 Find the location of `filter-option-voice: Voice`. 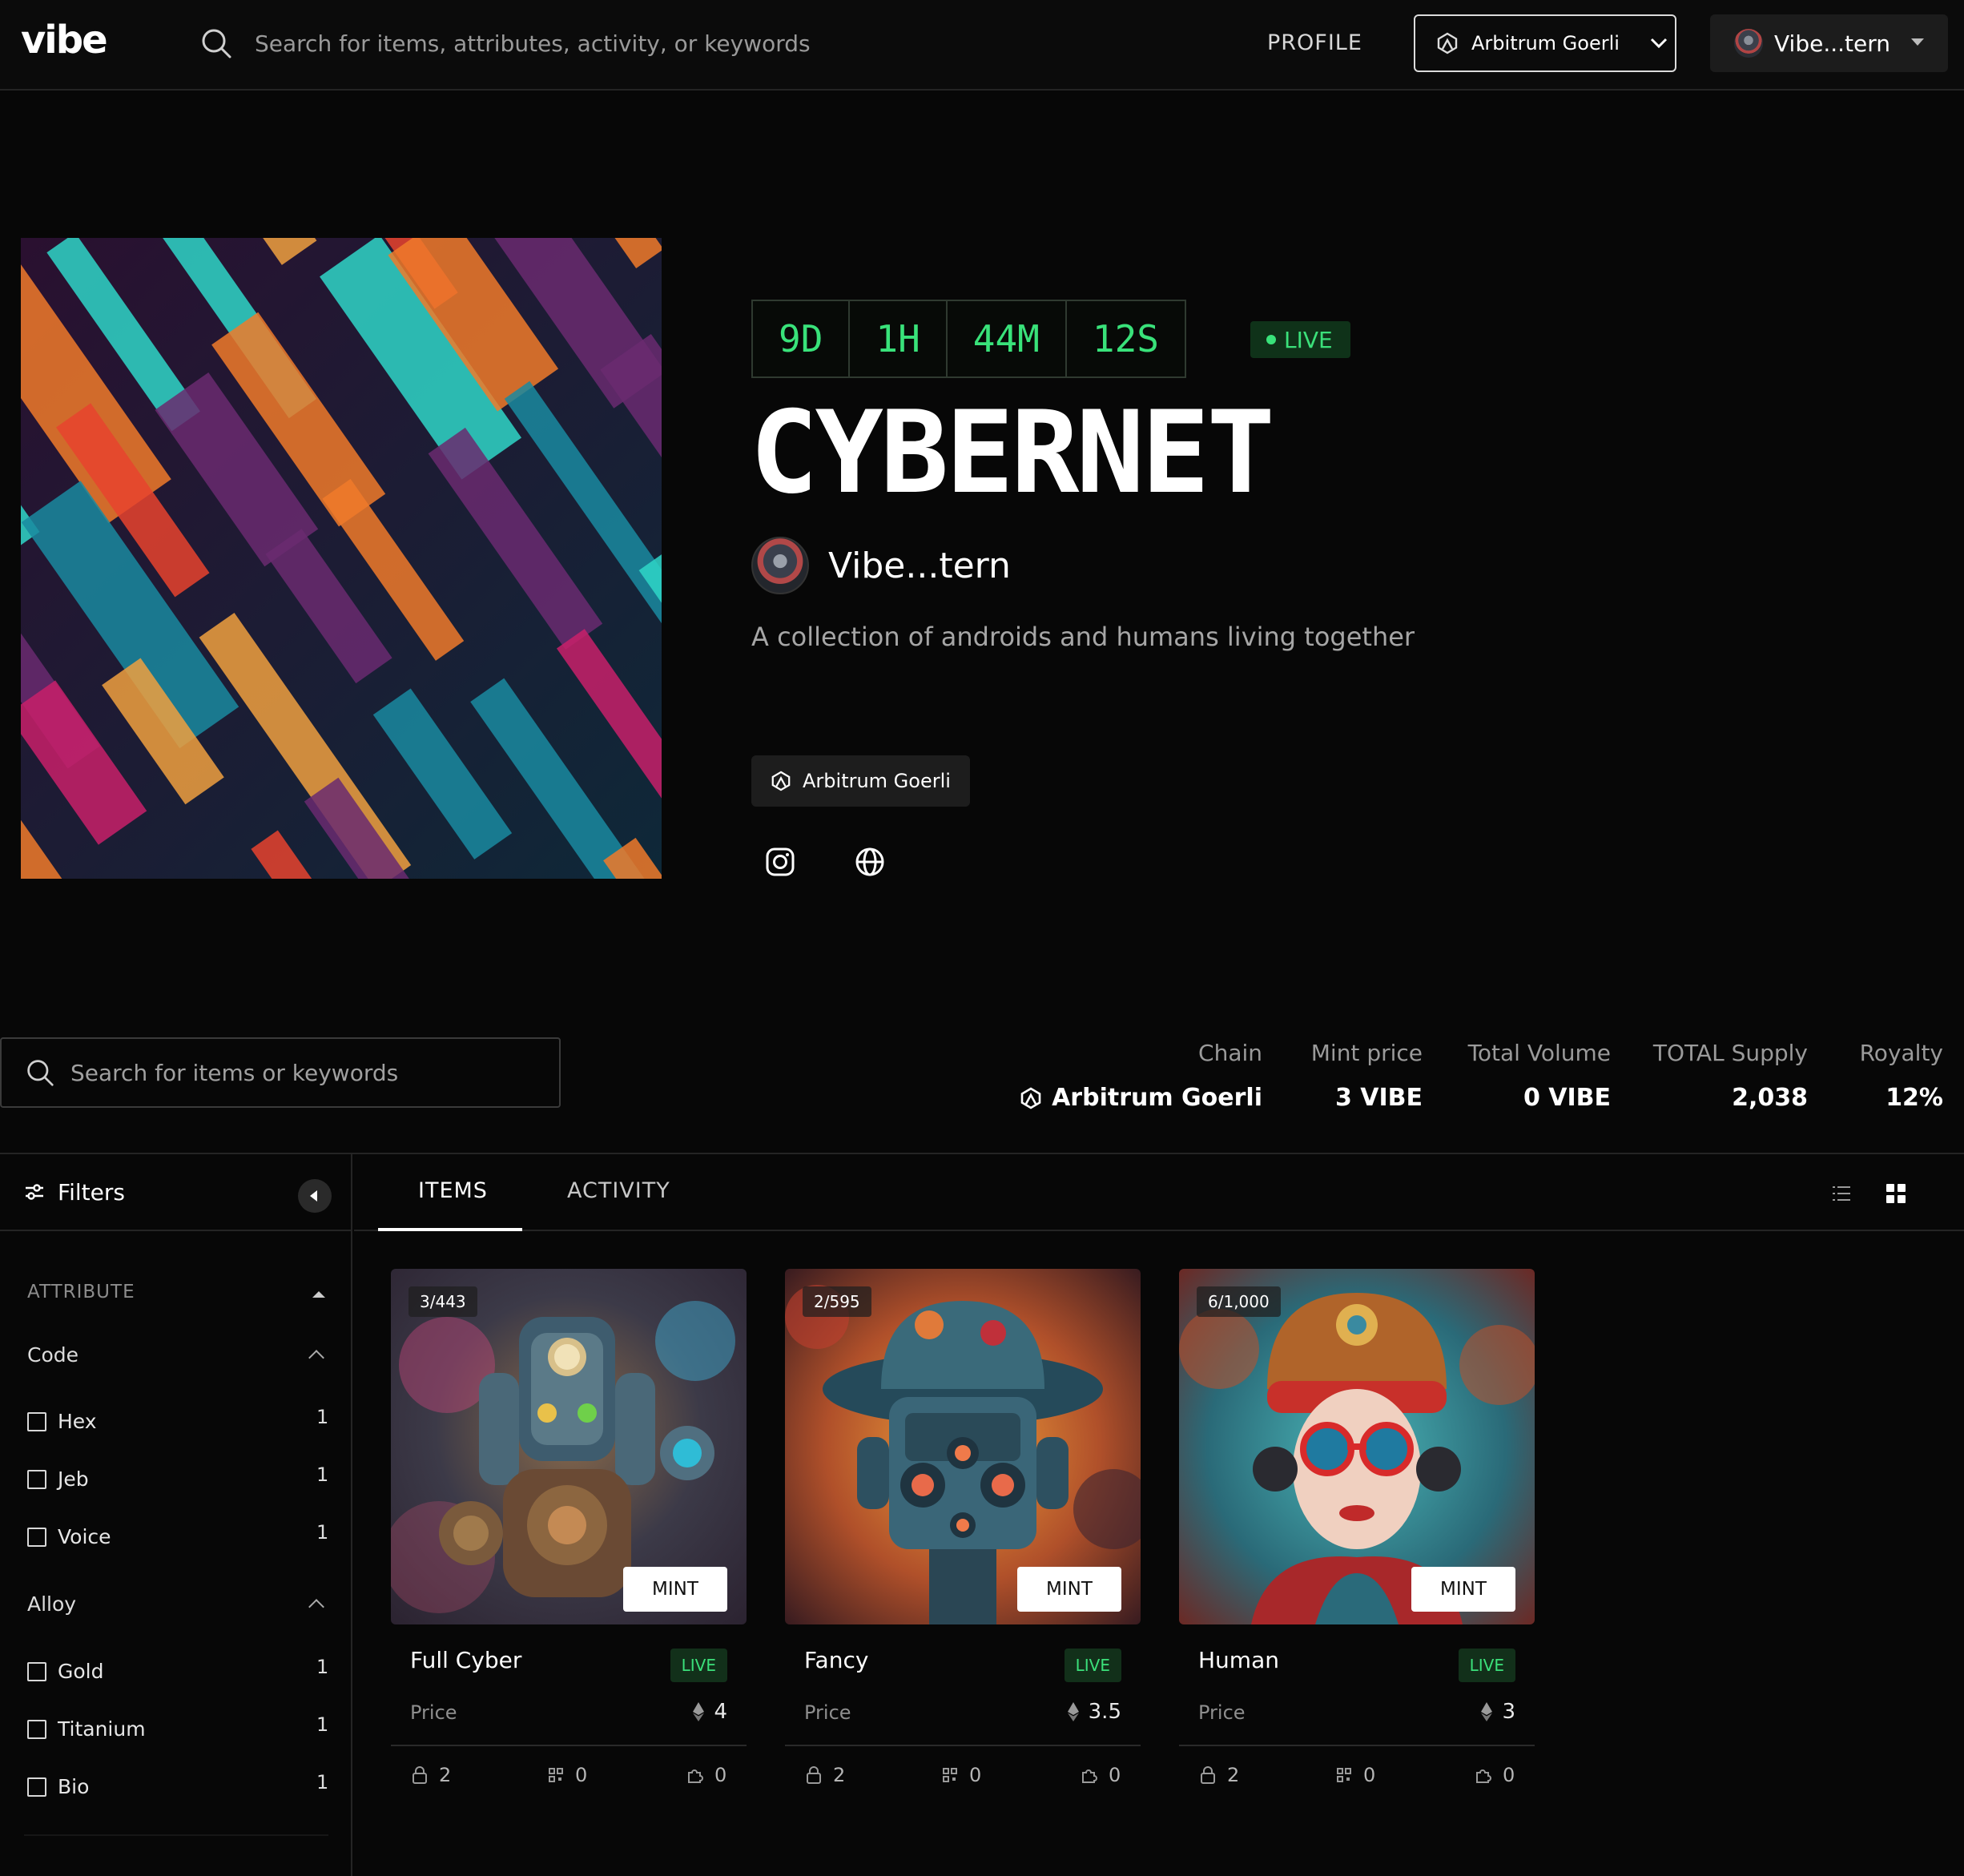

filter-option-voice: Voice is located at coordinates (69, 1537).